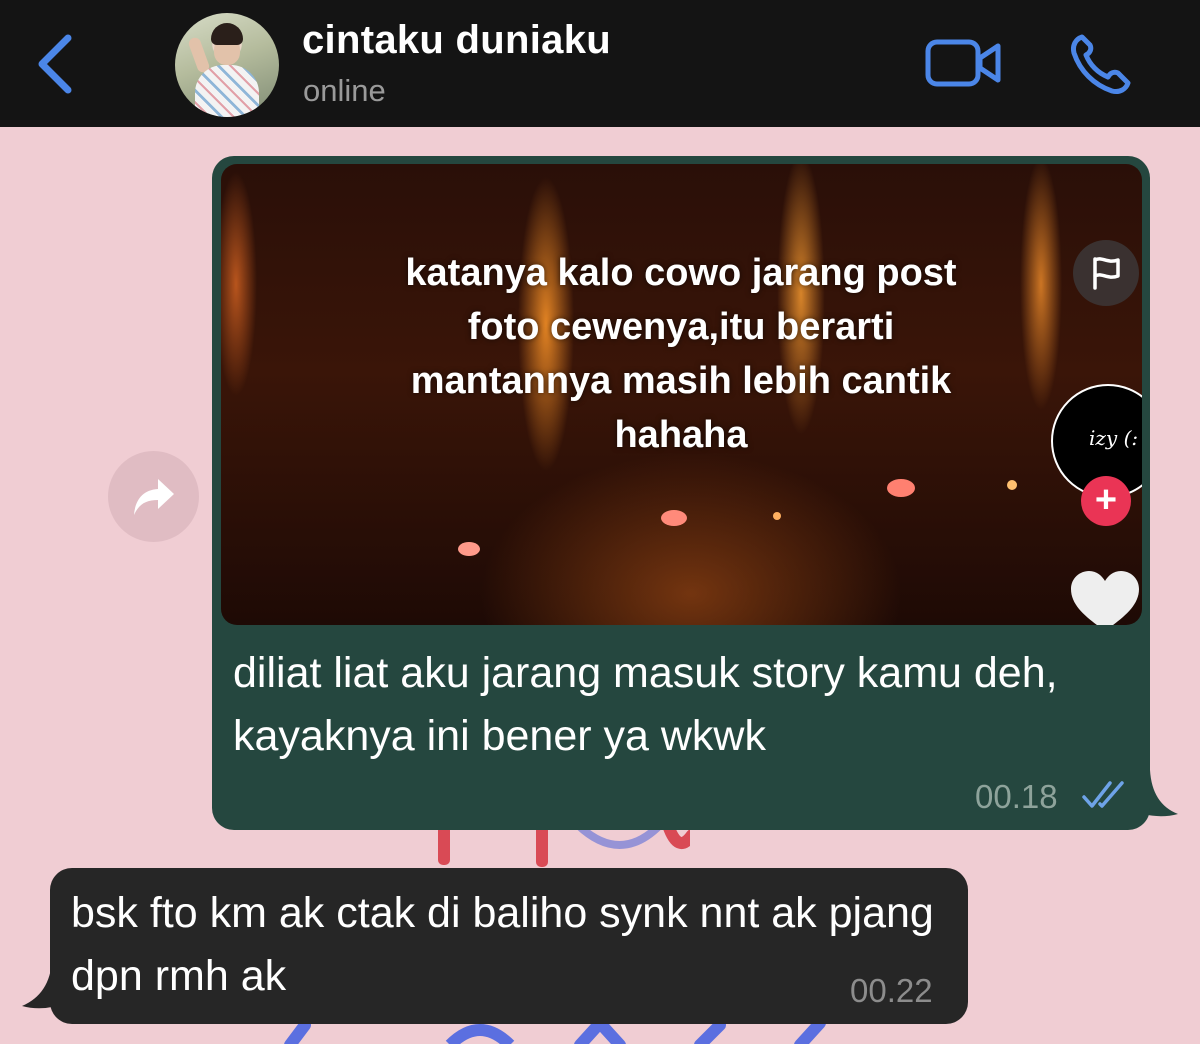 The image size is (1200, 1044). I want to click on phone-icon, so click(1101, 64).